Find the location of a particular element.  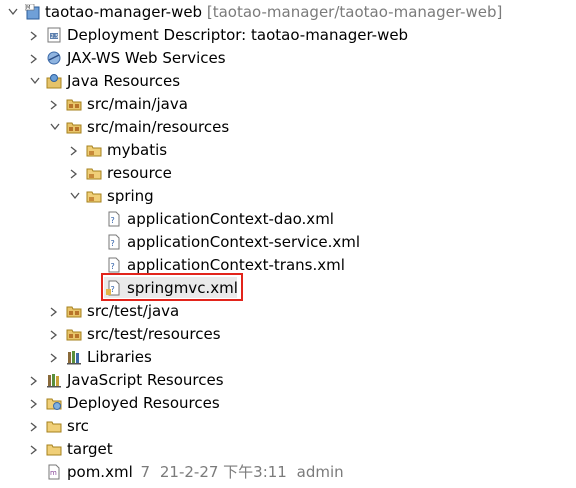

pom-author: admin is located at coordinates (320, 472).